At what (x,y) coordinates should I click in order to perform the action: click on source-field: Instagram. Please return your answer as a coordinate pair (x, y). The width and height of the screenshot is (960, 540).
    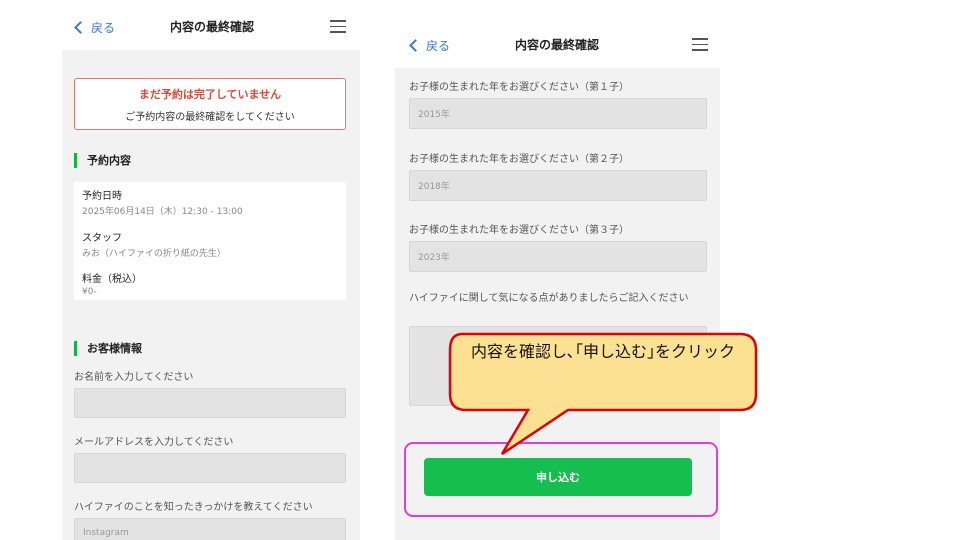
    Looking at the image, I should click on (210, 529).